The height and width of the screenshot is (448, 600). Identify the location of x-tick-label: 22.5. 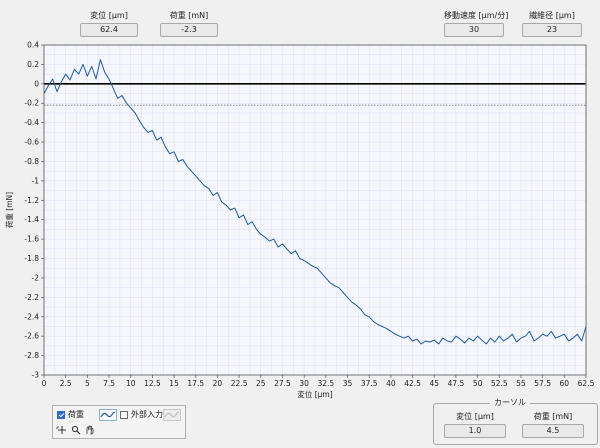
(239, 383).